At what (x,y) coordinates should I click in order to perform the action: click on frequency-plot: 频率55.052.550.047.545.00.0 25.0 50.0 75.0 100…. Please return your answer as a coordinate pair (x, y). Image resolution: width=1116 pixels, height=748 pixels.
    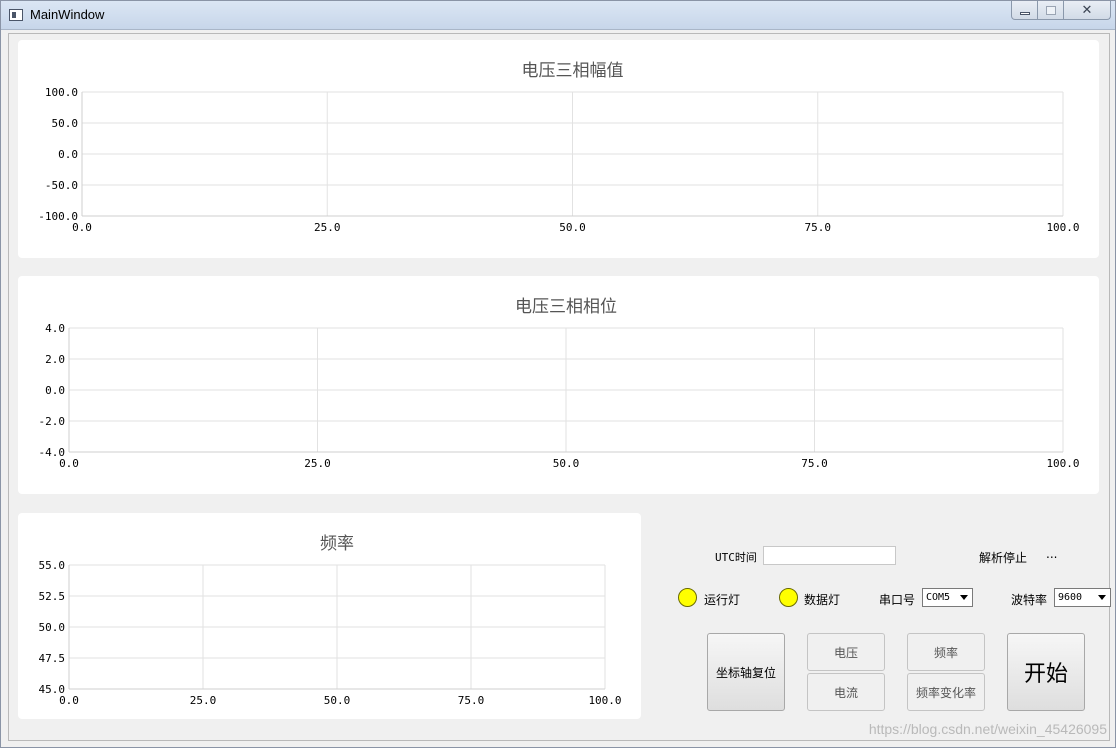
    Looking at the image, I should click on (330, 620).